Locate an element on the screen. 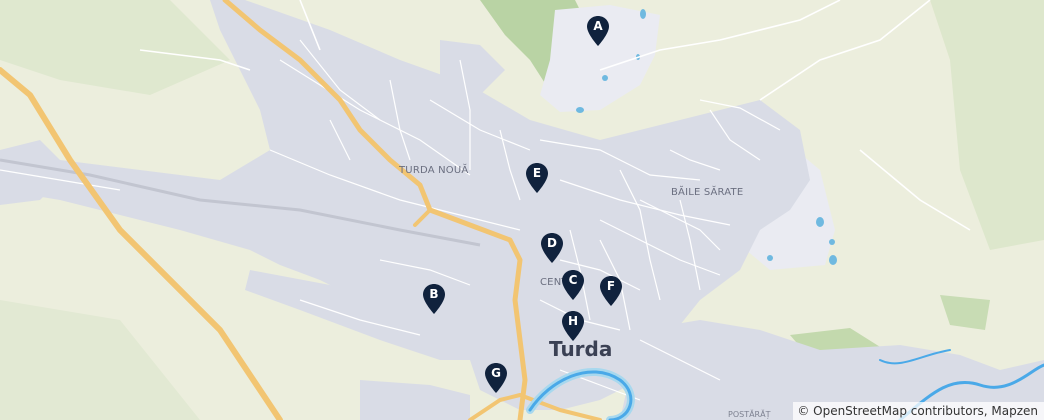 The image size is (1044, 420). marker-letter: C is located at coordinates (573, 280).